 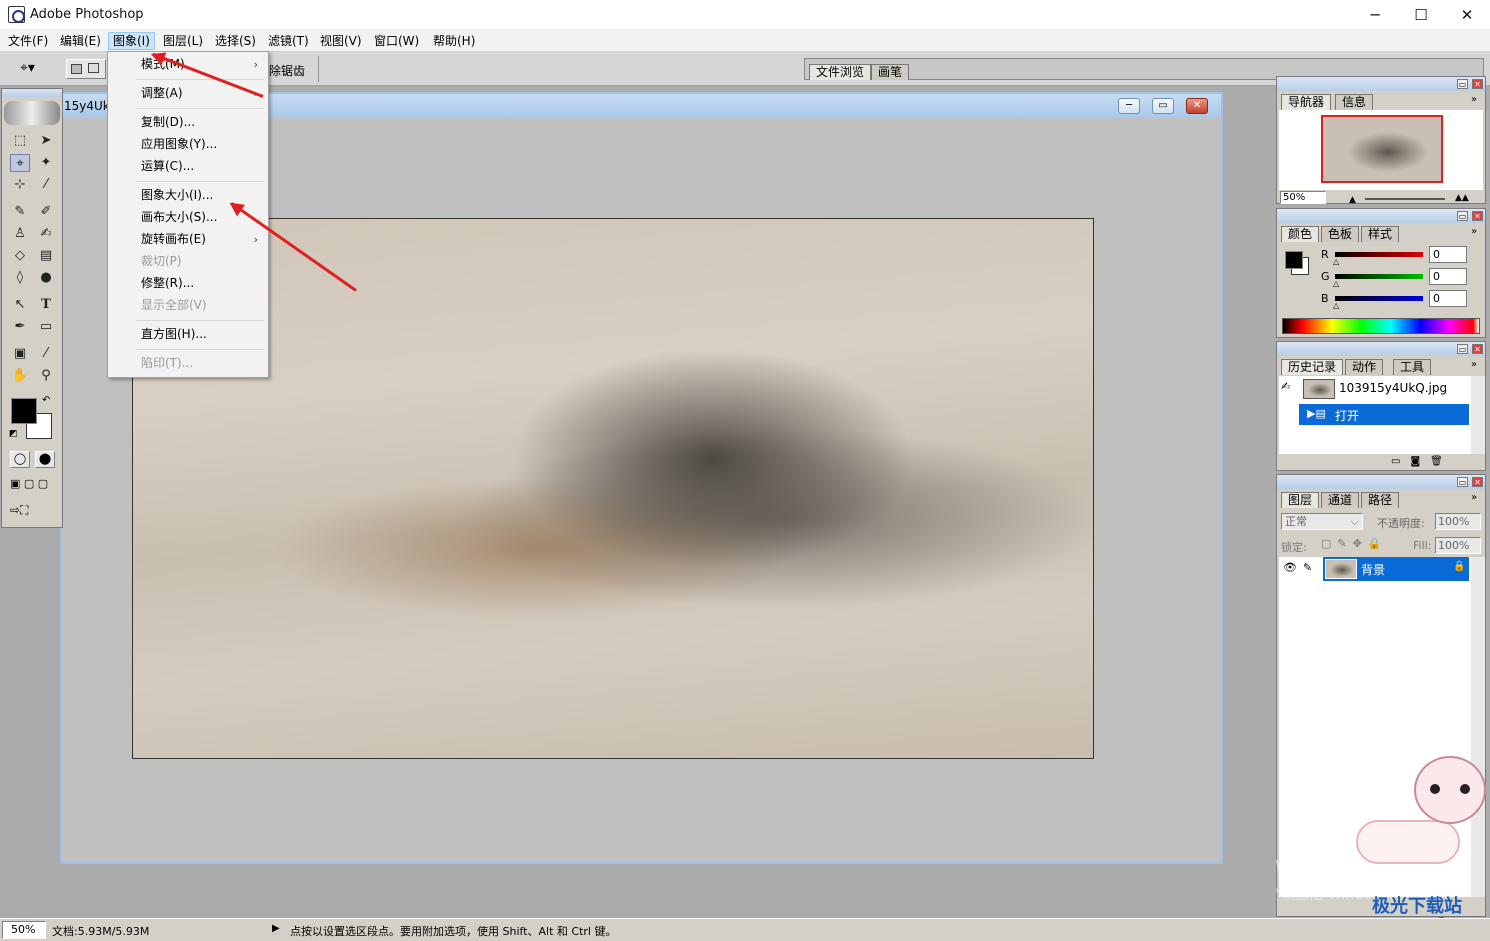 What do you see at coordinates (1448, 276) in the screenshot?
I see `channel-g-value: 0` at bounding box center [1448, 276].